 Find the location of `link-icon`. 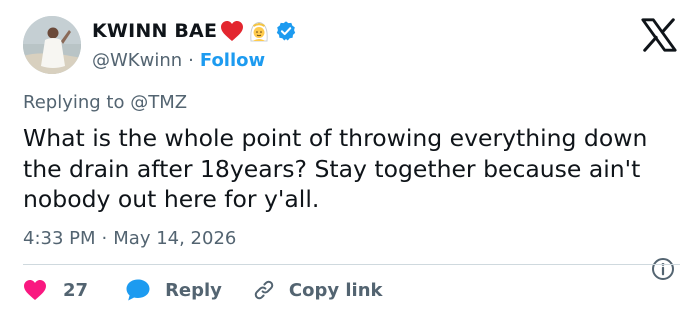

link-icon is located at coordinates (264, 290).